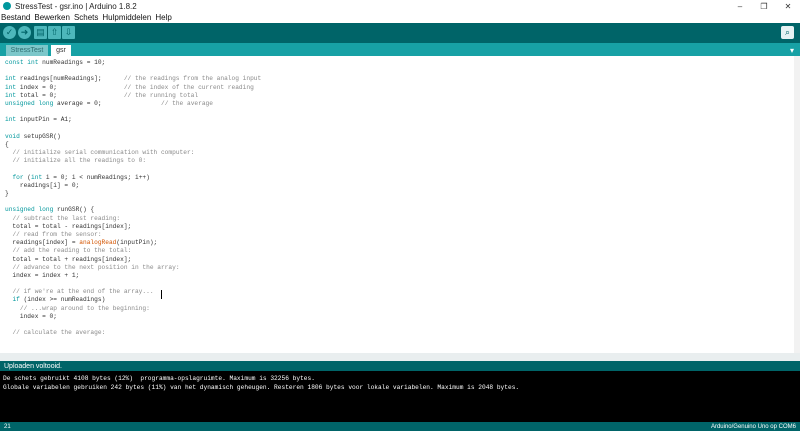  What do you see at coordinates (399, 276) in the screenshot?
I see `code-line: index = index + 1;` at bounding box center [399, 276].